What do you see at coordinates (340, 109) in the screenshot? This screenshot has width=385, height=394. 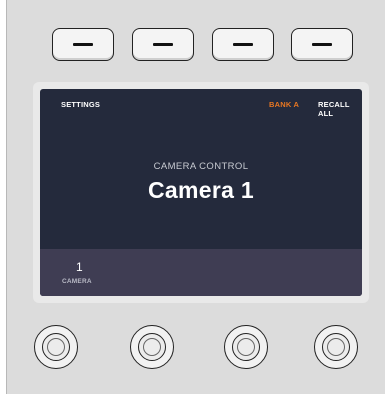 I see `recall-all-label: RECALL ALL` at bounding box center [340, 109].